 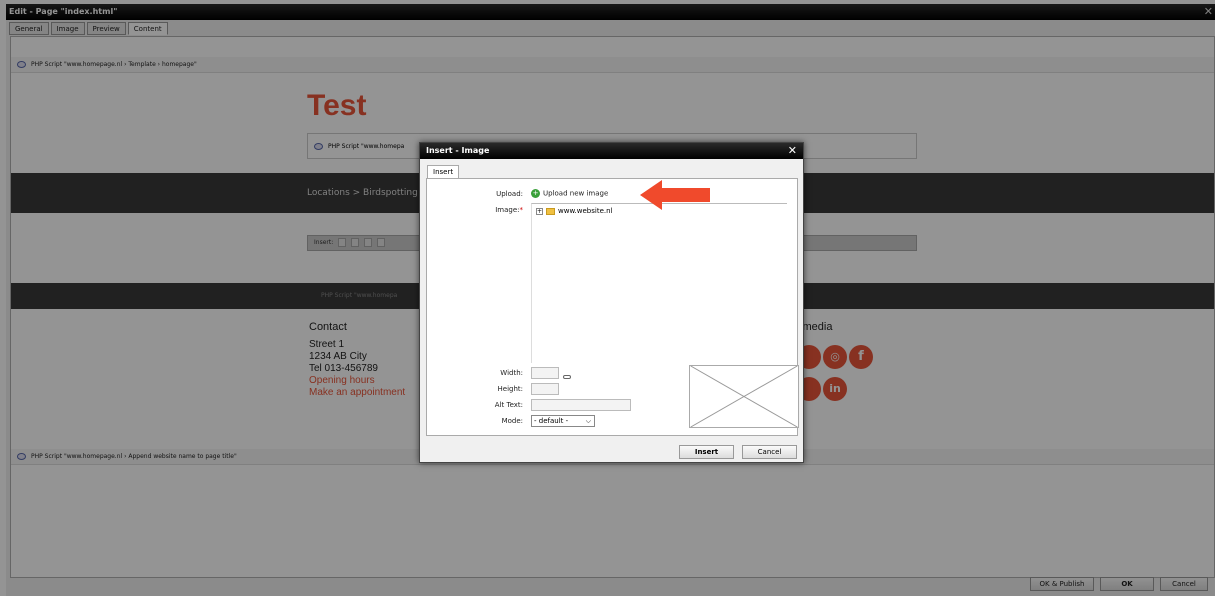 I want to click on add-icon: +, so click(x=535, y=193).